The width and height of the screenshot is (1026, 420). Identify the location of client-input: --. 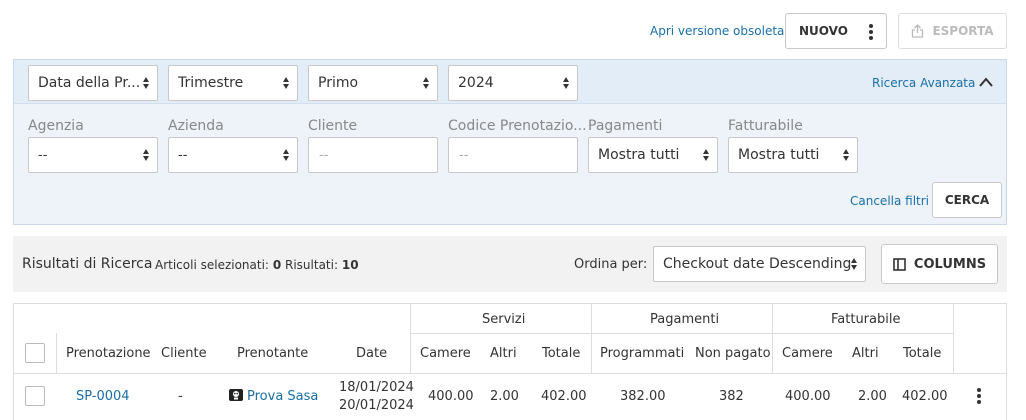
(373, 155).